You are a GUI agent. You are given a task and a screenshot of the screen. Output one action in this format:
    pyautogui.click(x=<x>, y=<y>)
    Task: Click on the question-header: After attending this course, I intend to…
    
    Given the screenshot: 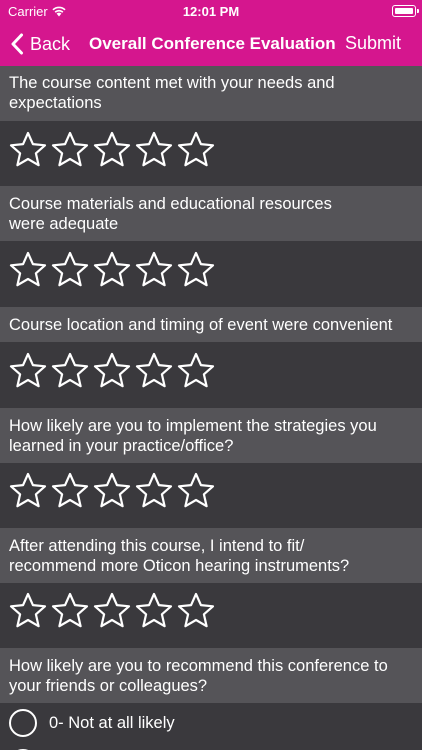 What is the action you would take?
    pyautogui.click(x=211, y=555)
    